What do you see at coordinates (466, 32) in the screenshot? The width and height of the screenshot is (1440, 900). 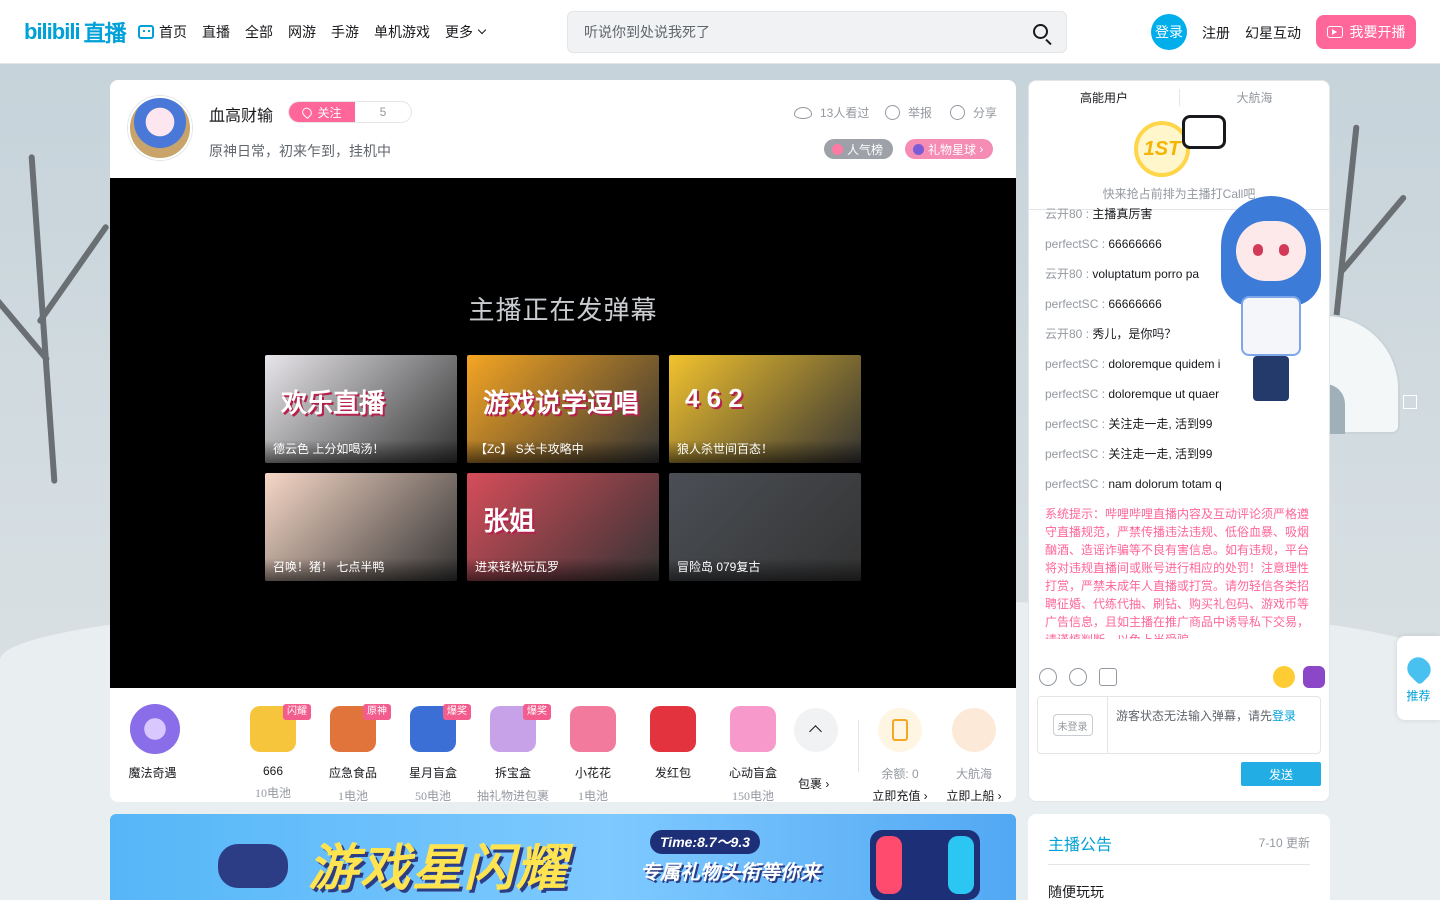 I see `nav-more: 更多` at bounding box center [466, 32].